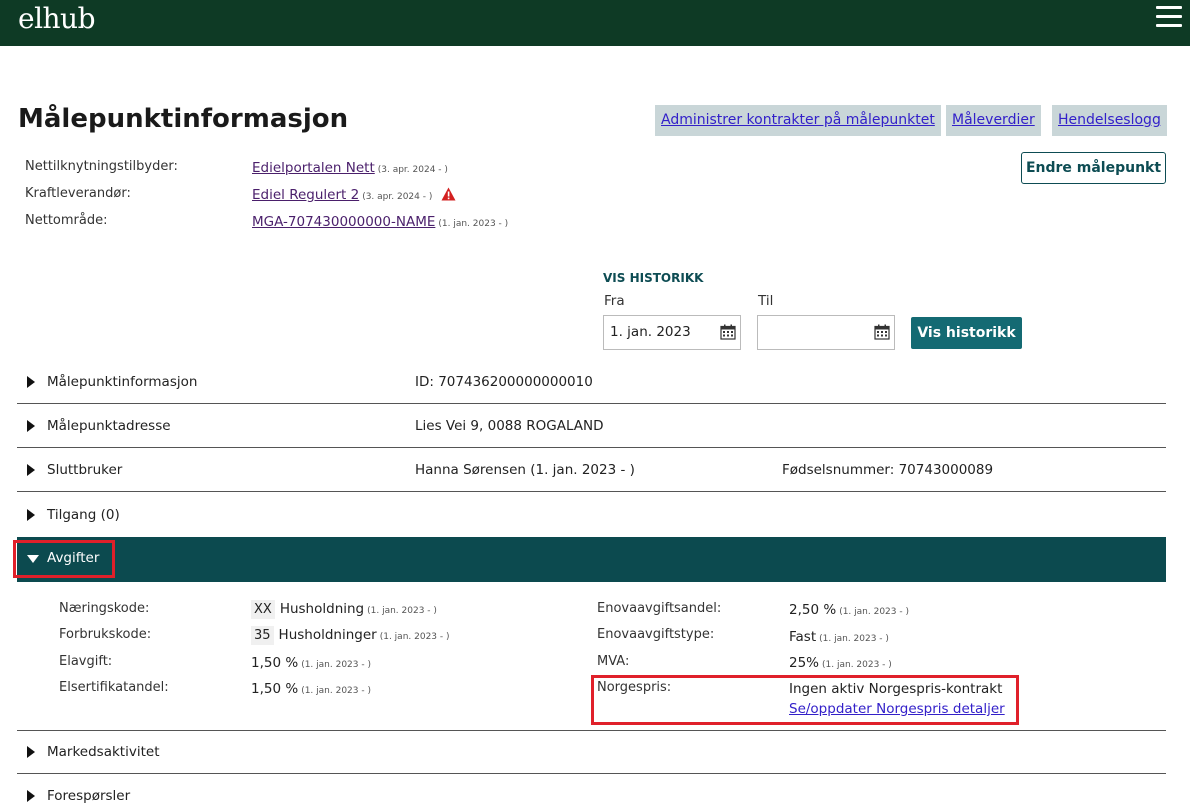 This screenshot has height=810, width=1190. I want to click on section-foresporsler: Forespørsler, so click(591, 792).